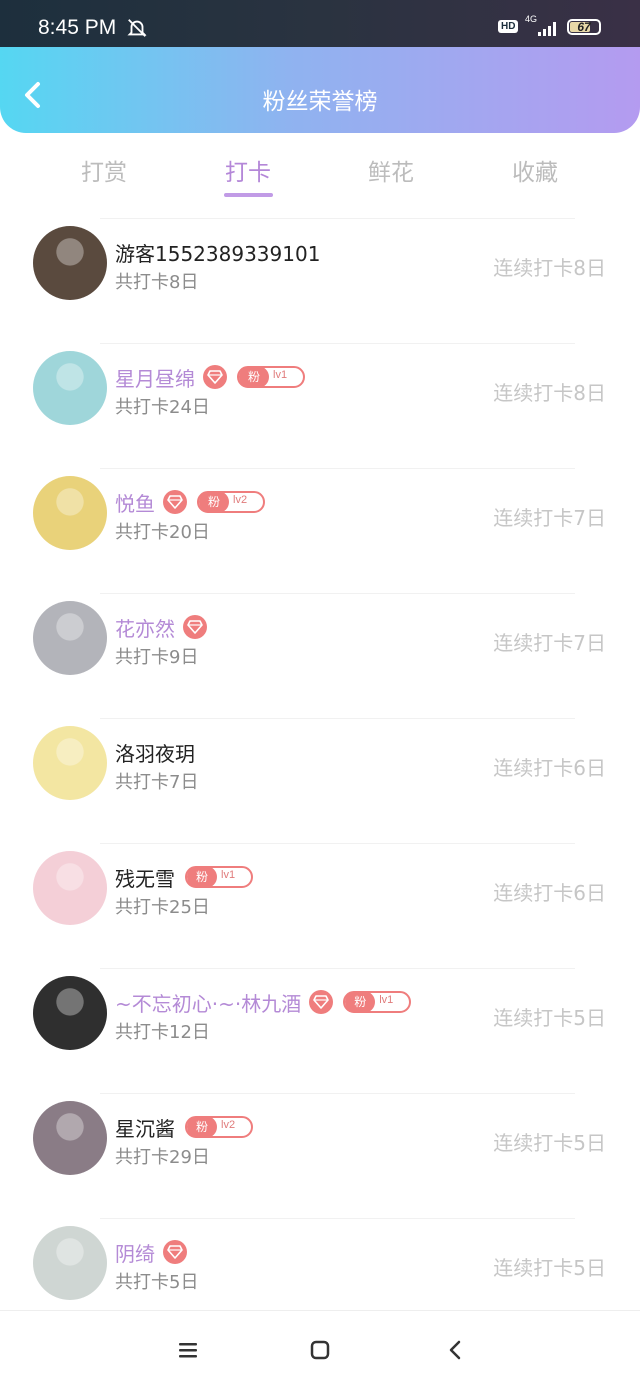  What do you see at coordinates (320, 780) in the screenshot?
I see `list-item: 洛羽夜玥共打卡7日 连续打卡6日` at bounding box center [320, 780].